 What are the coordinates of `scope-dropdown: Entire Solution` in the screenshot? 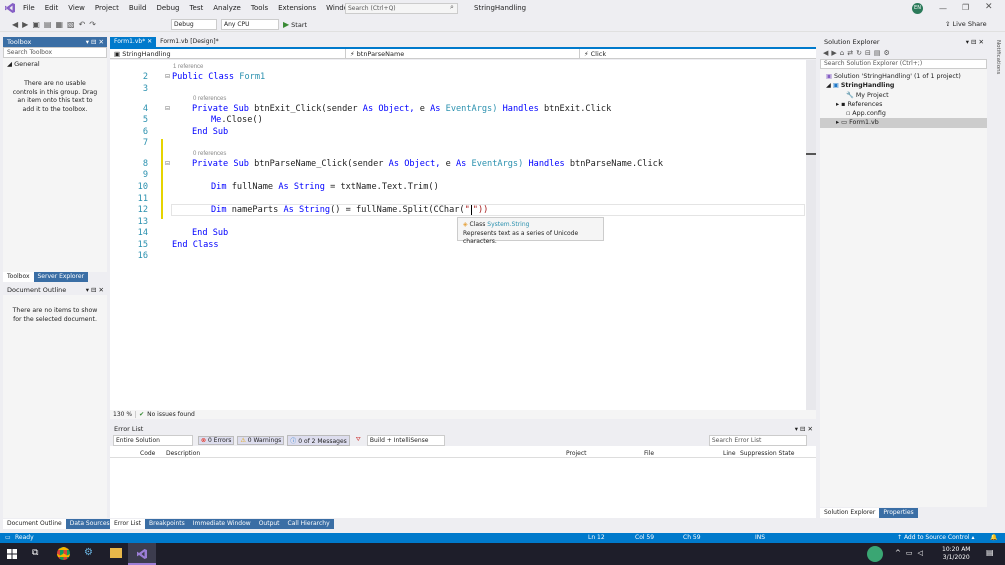 It's located at (153, 440).